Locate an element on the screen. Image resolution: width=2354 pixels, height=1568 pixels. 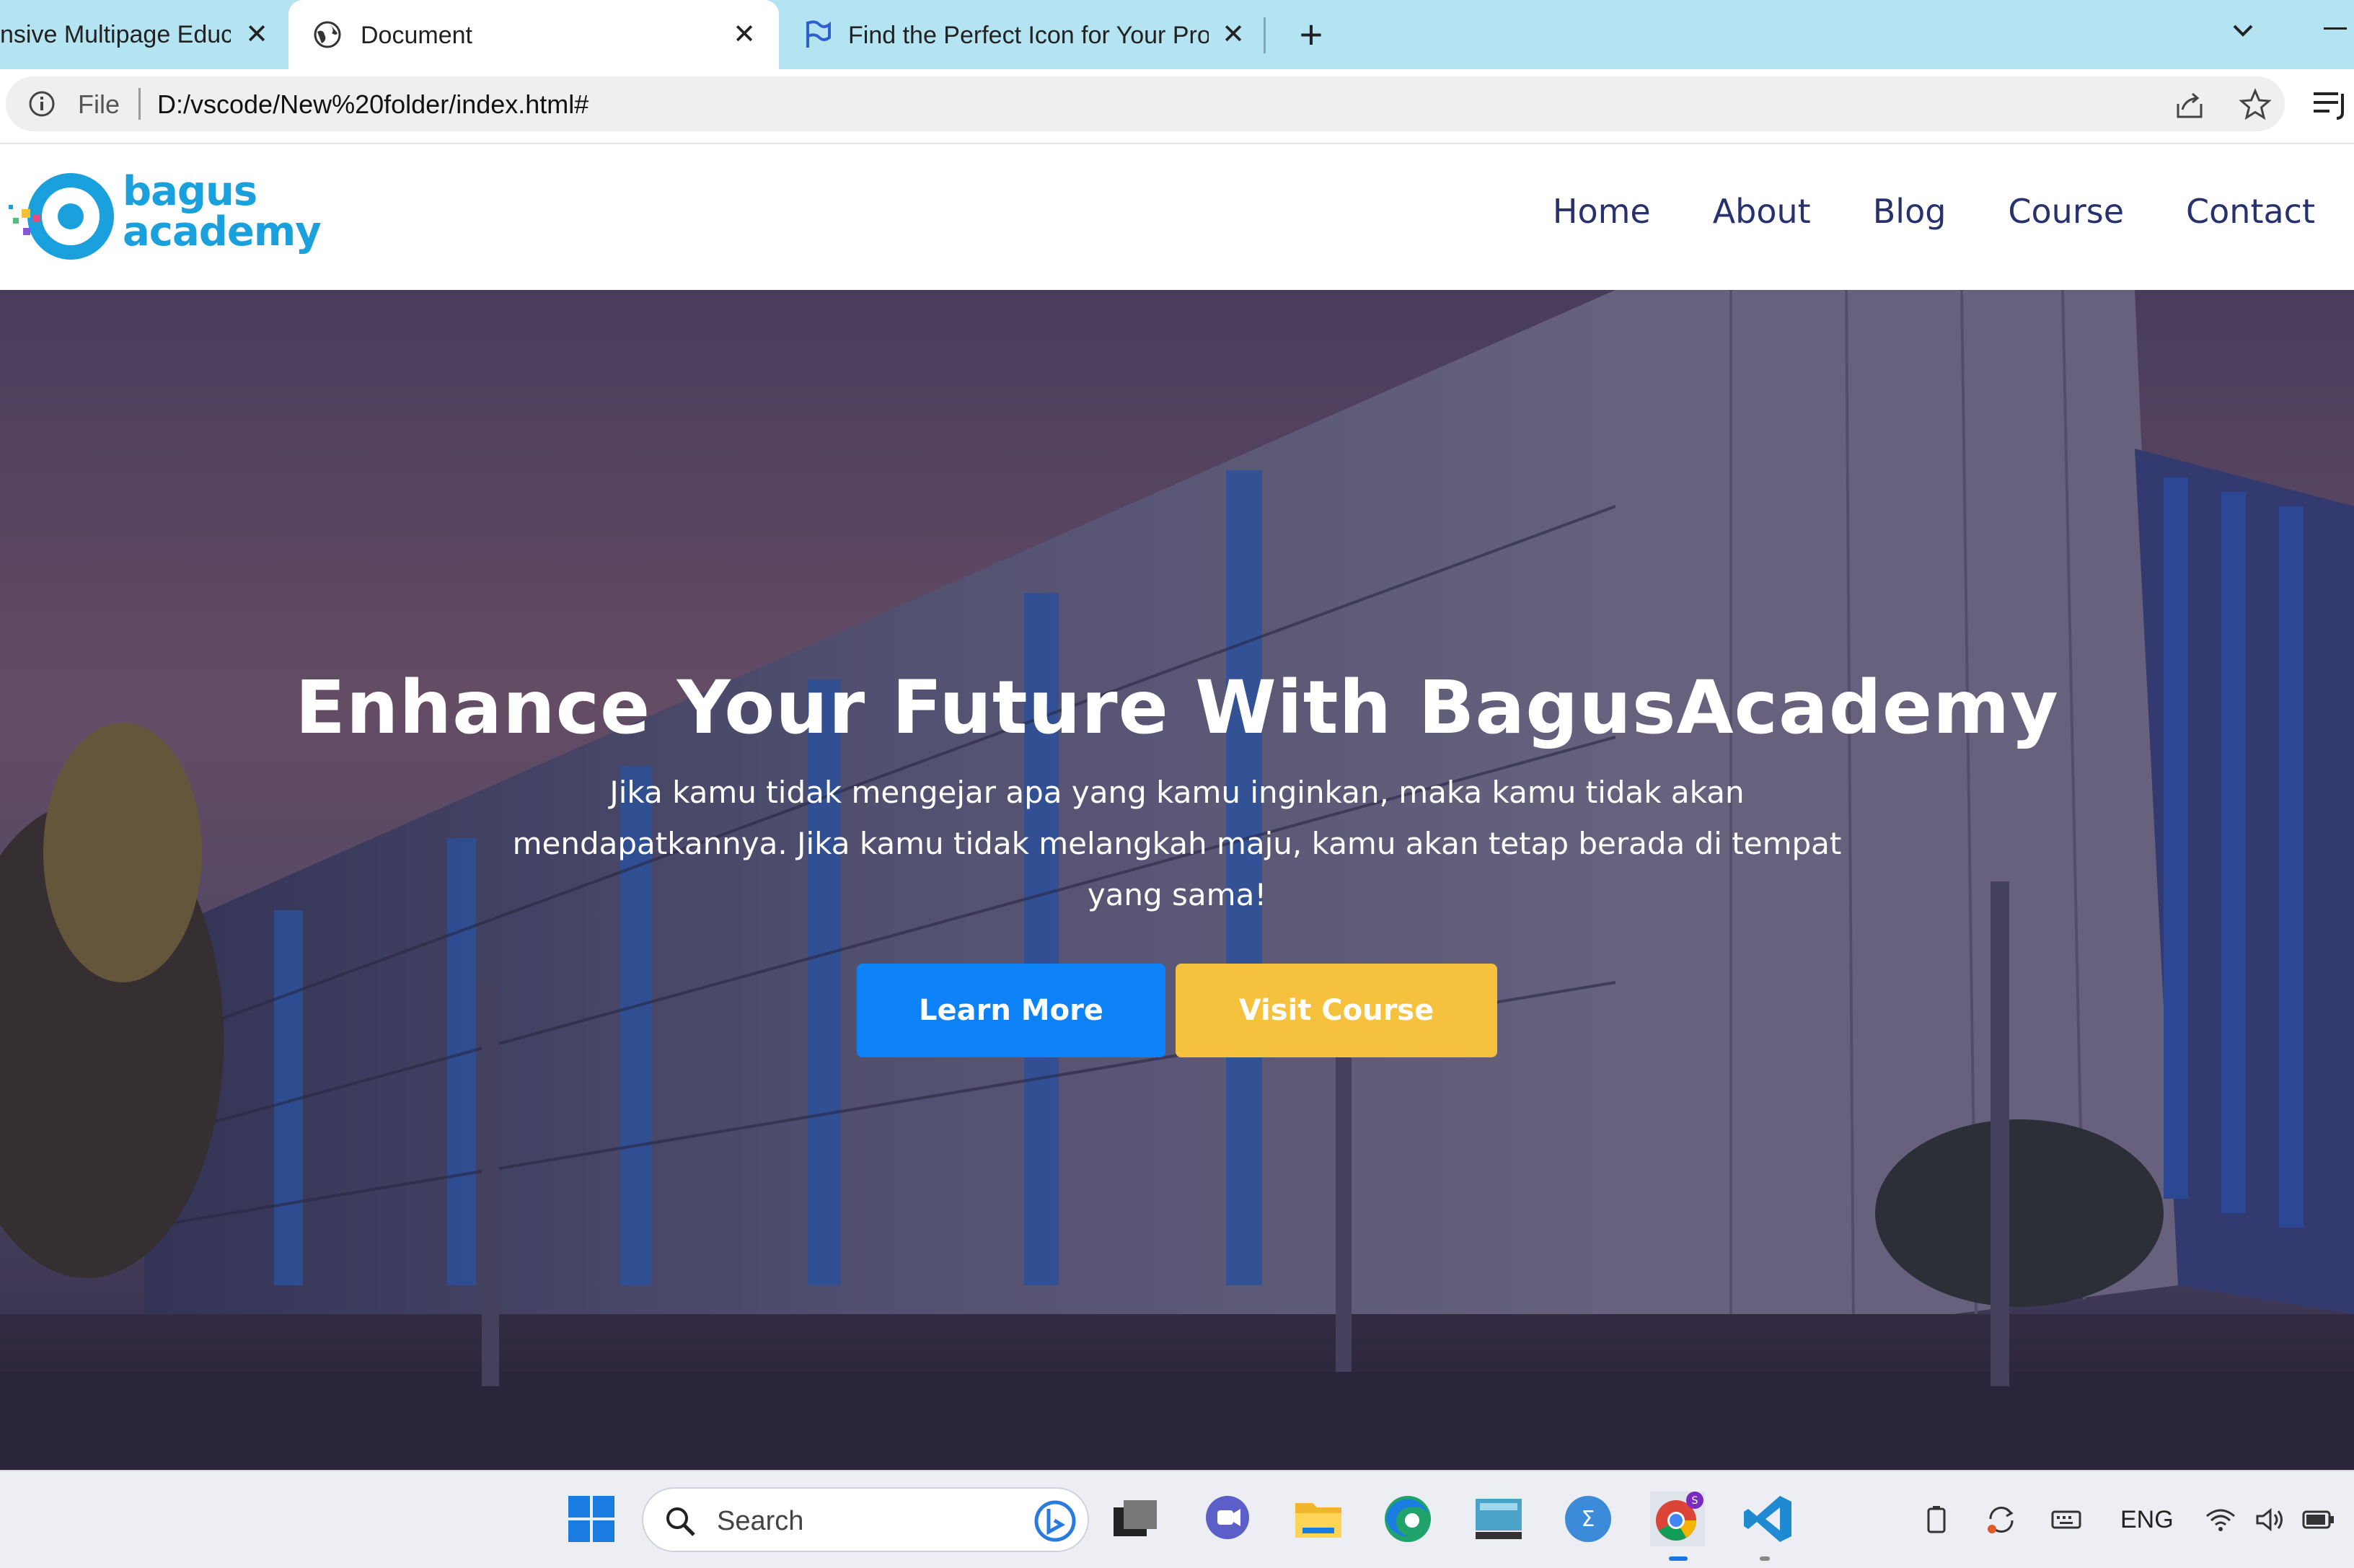
tab-title: nsive Multipage Educ is located at coordinates (115, 34).